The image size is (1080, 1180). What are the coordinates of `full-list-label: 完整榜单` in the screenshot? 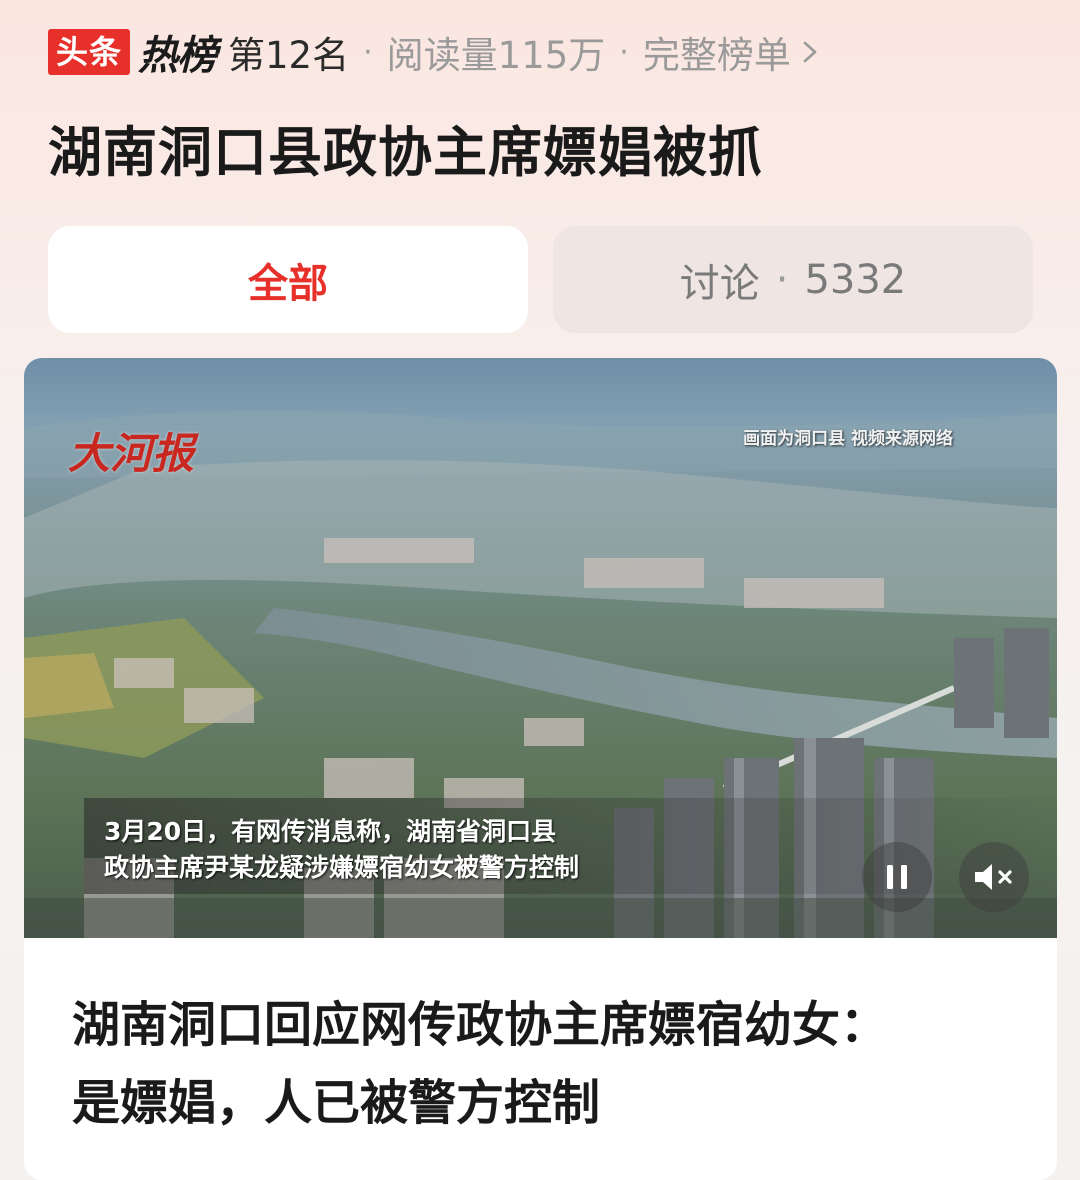 It's located at (716, 55).